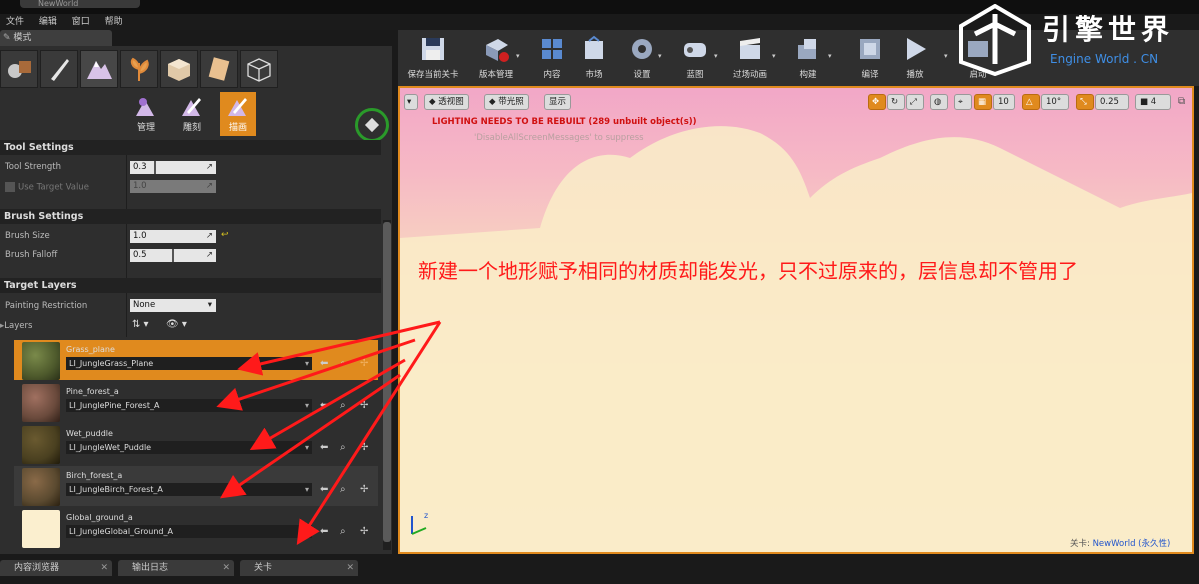 The height and width of the screenshot is (584, 1199). I want to click on viewport-options-button: ▾, so click(411, 102).